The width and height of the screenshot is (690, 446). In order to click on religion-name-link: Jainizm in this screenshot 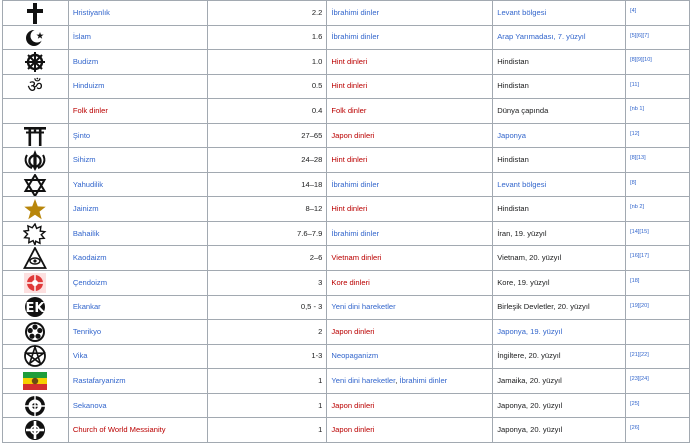, I will do `click(86, 208)`.